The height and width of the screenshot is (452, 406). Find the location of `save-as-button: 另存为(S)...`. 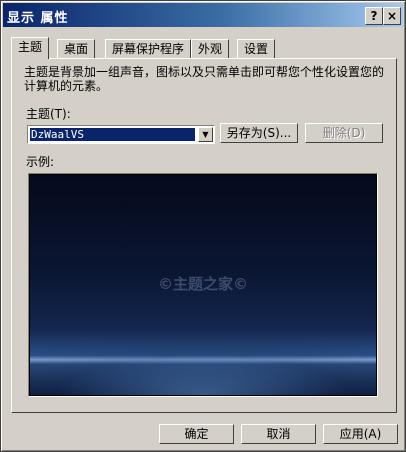

save-as-button: 另存为(S)... is located at coordinates (259, 133).